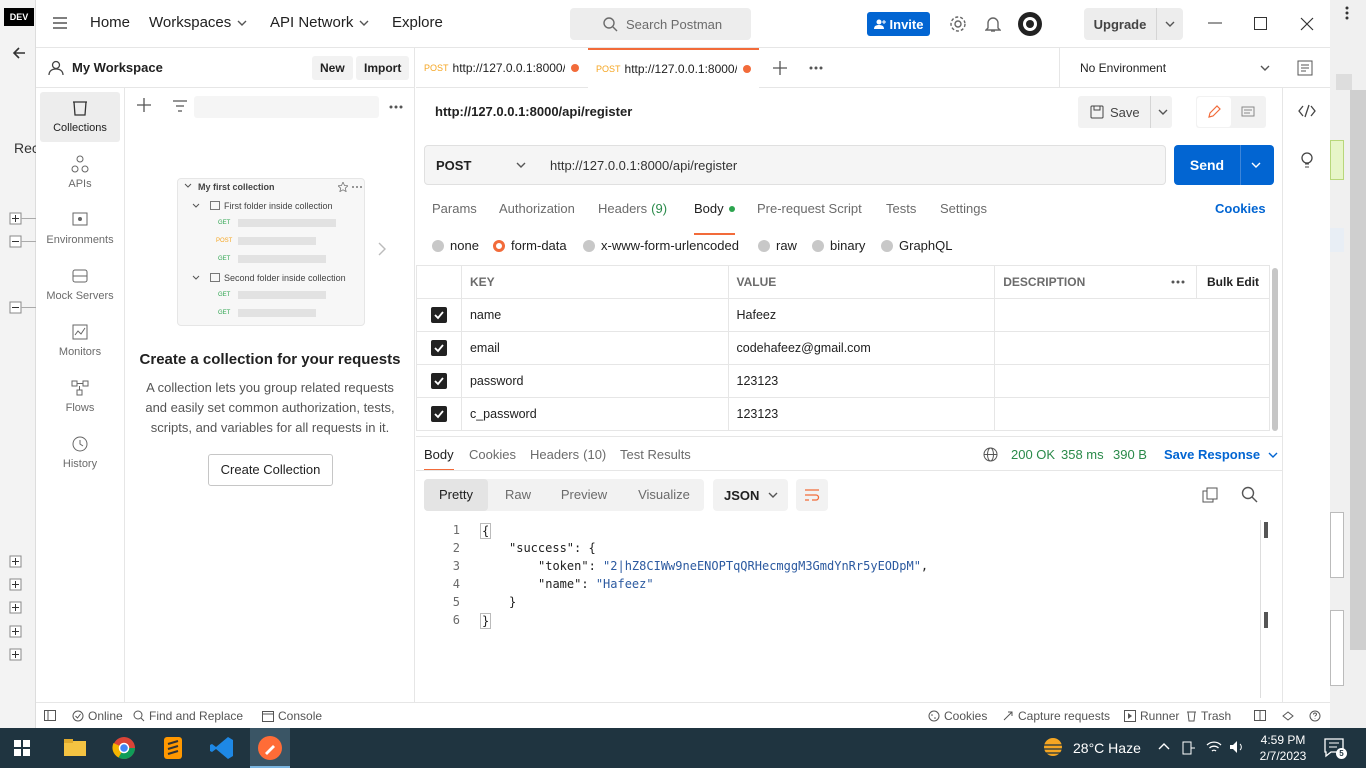 The width and height of the screenshot is (1366, 768). Describe the element at coordinates (838, 245) in the screenshot. I see `radio-binary: binary` at that location.